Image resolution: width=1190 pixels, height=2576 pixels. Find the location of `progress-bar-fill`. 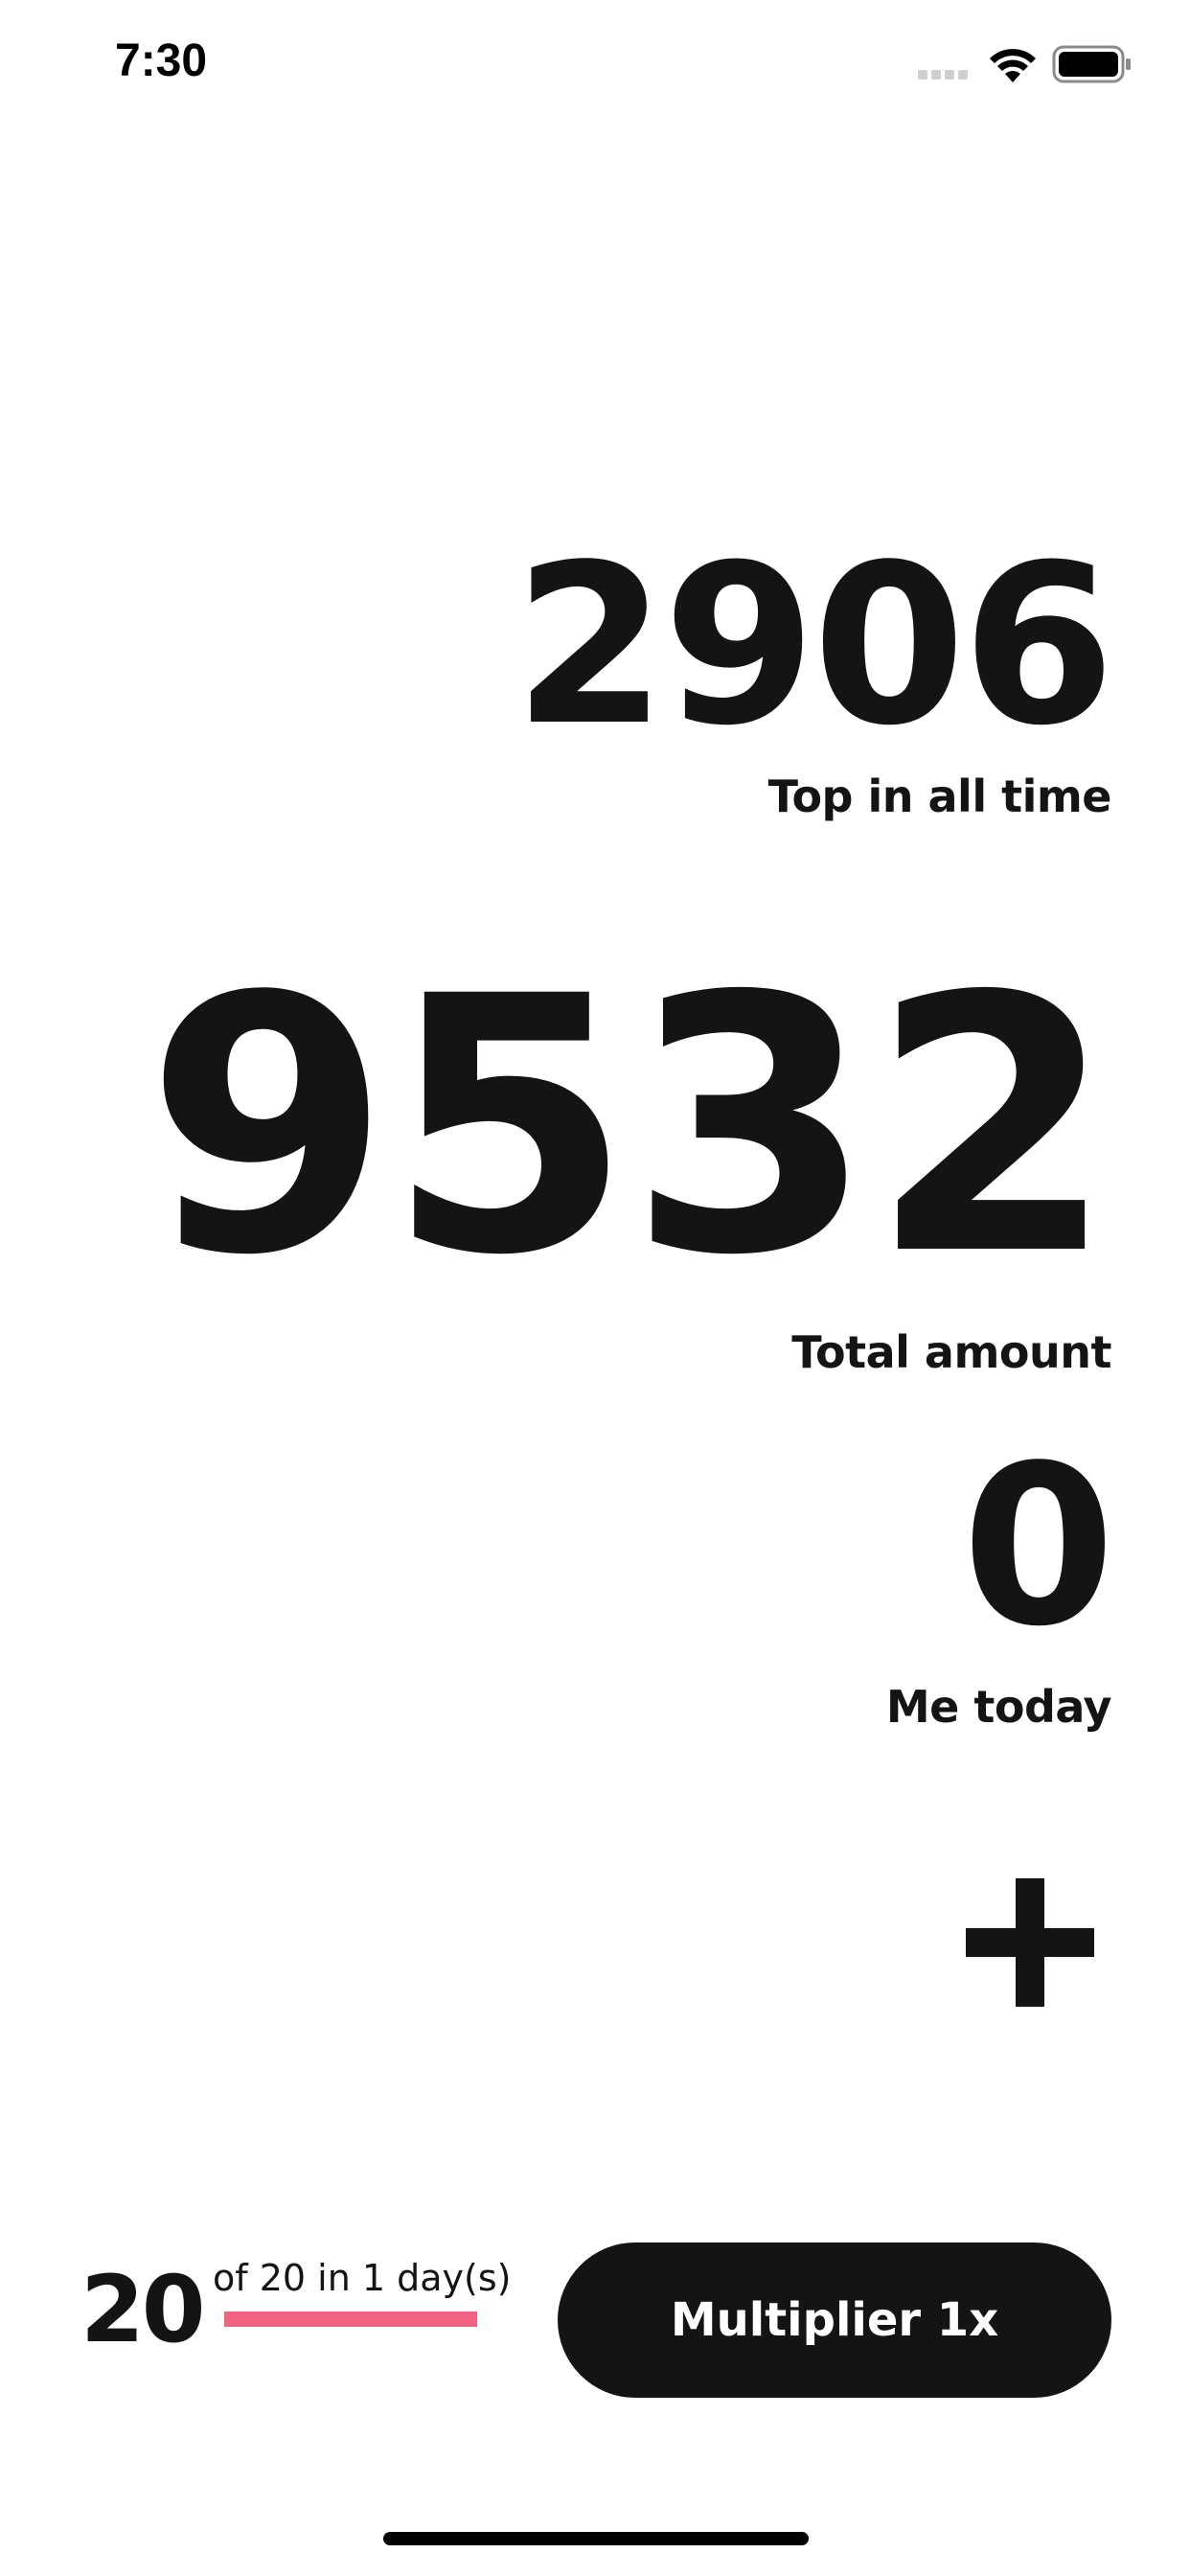

progress-bar-fill is located at coordinates (350, 2319).